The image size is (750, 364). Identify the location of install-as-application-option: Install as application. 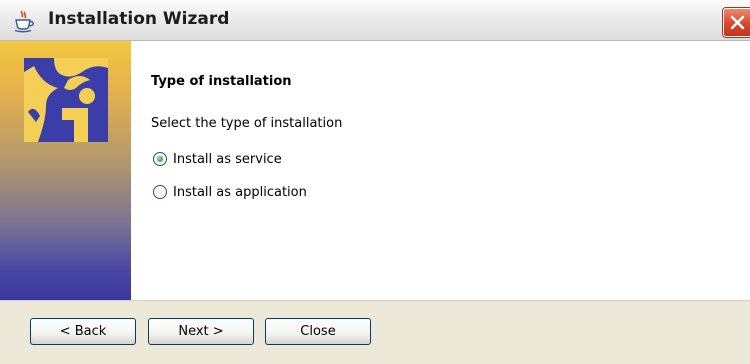
(230, 192).